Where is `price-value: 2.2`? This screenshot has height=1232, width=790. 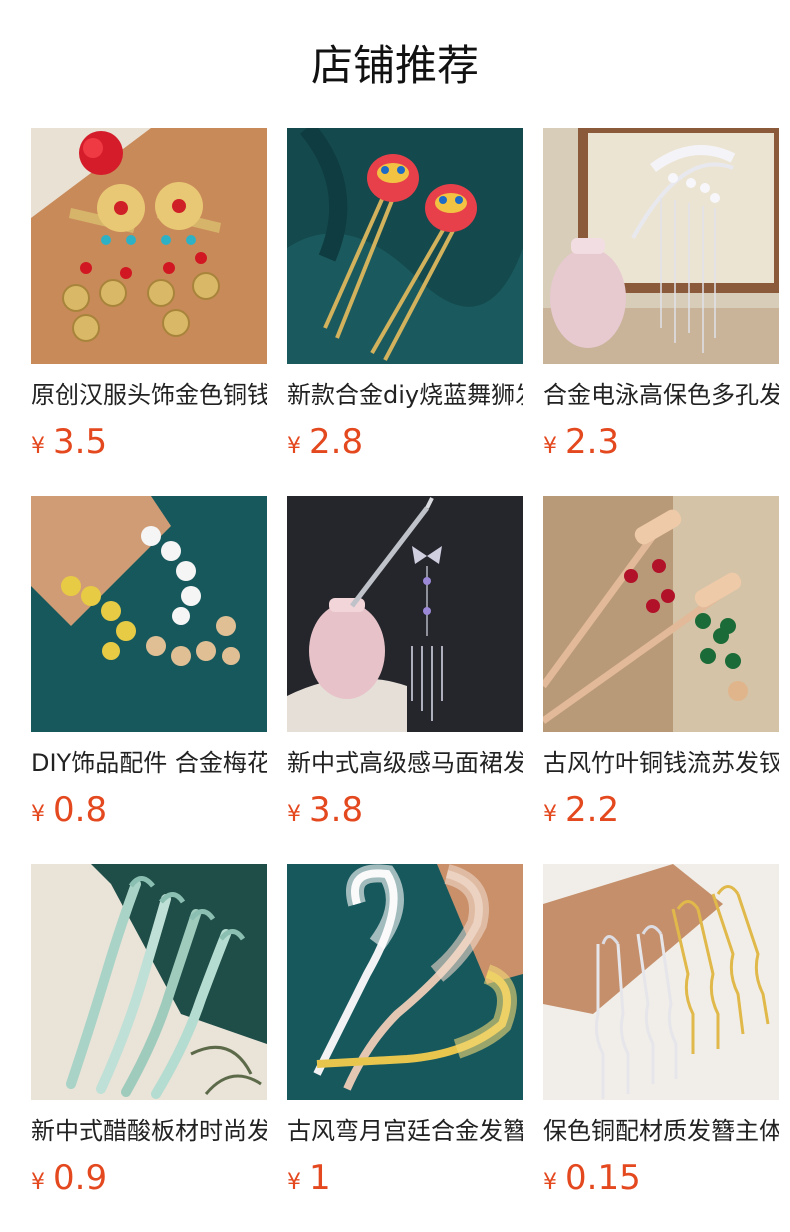 price-value: 2.2 is located at coordinates (592, 810).